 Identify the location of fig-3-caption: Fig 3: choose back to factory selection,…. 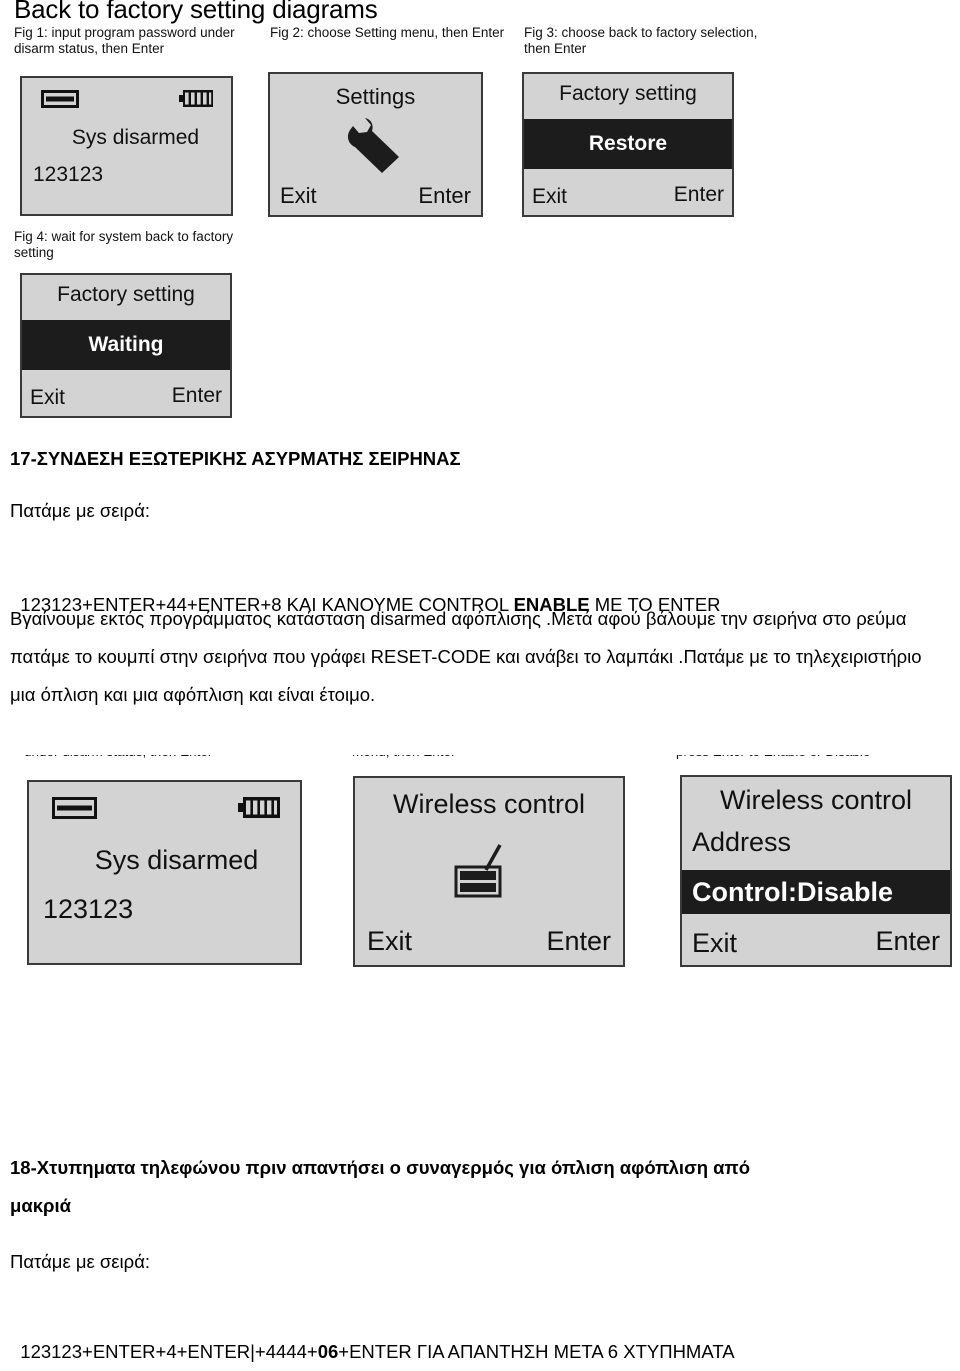
(641, 40).